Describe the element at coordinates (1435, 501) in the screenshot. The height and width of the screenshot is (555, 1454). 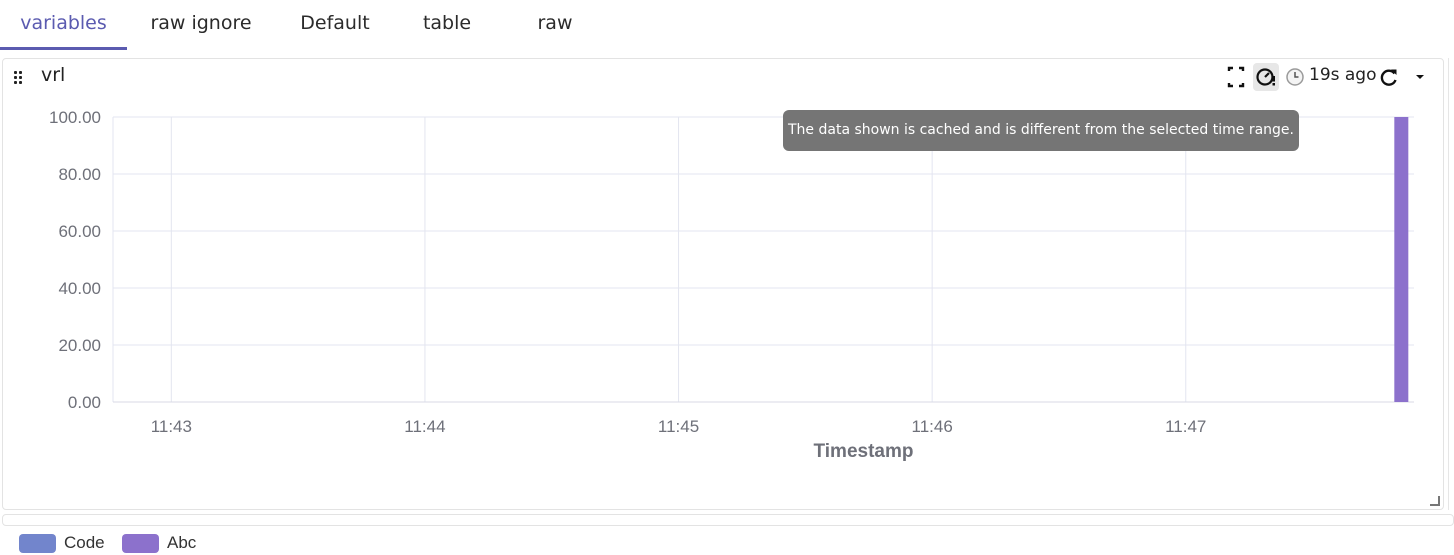
I see `resize-handle-icon` at that location.